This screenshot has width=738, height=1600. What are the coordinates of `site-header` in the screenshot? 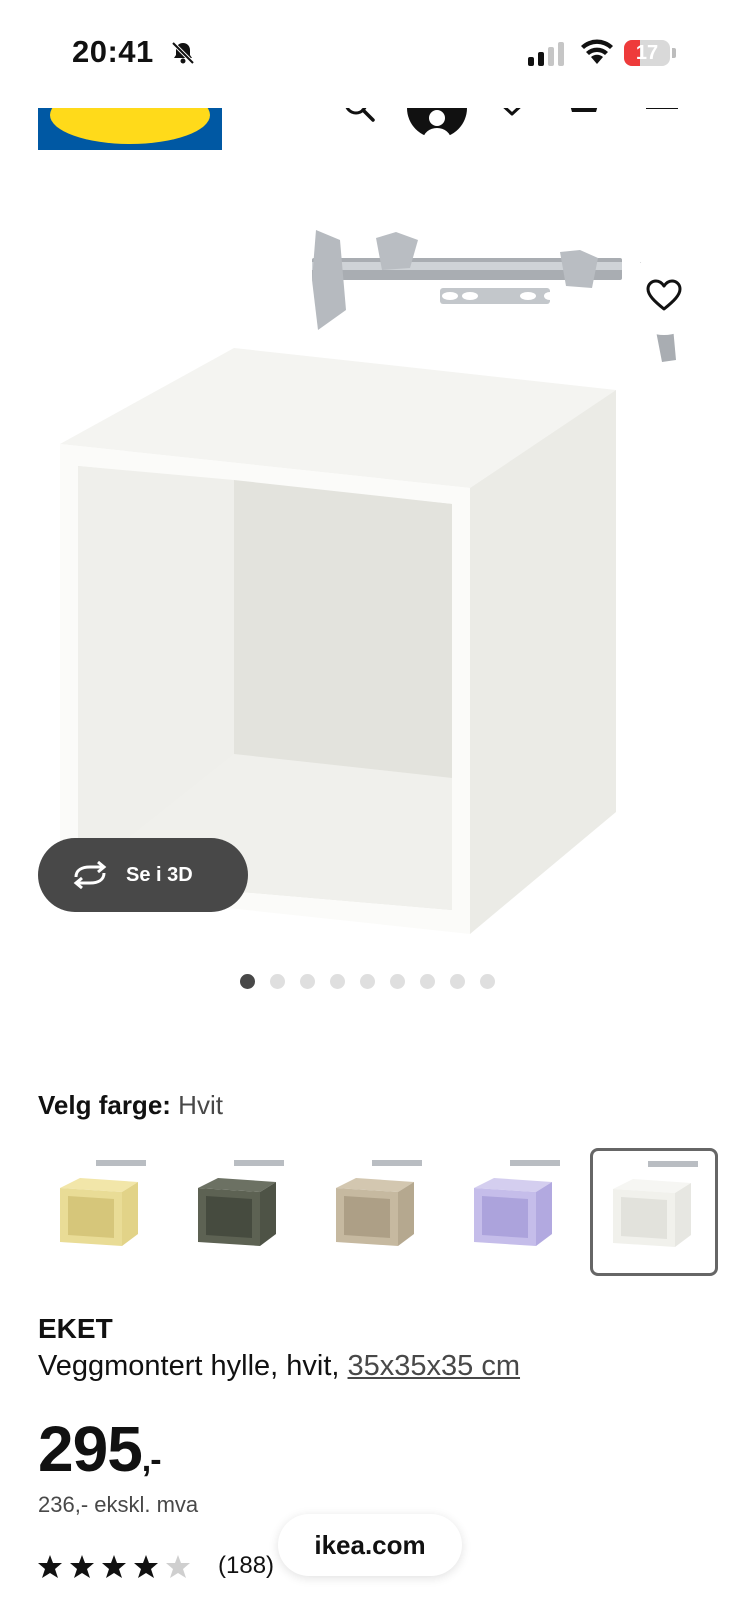 It's located at (369, 129).